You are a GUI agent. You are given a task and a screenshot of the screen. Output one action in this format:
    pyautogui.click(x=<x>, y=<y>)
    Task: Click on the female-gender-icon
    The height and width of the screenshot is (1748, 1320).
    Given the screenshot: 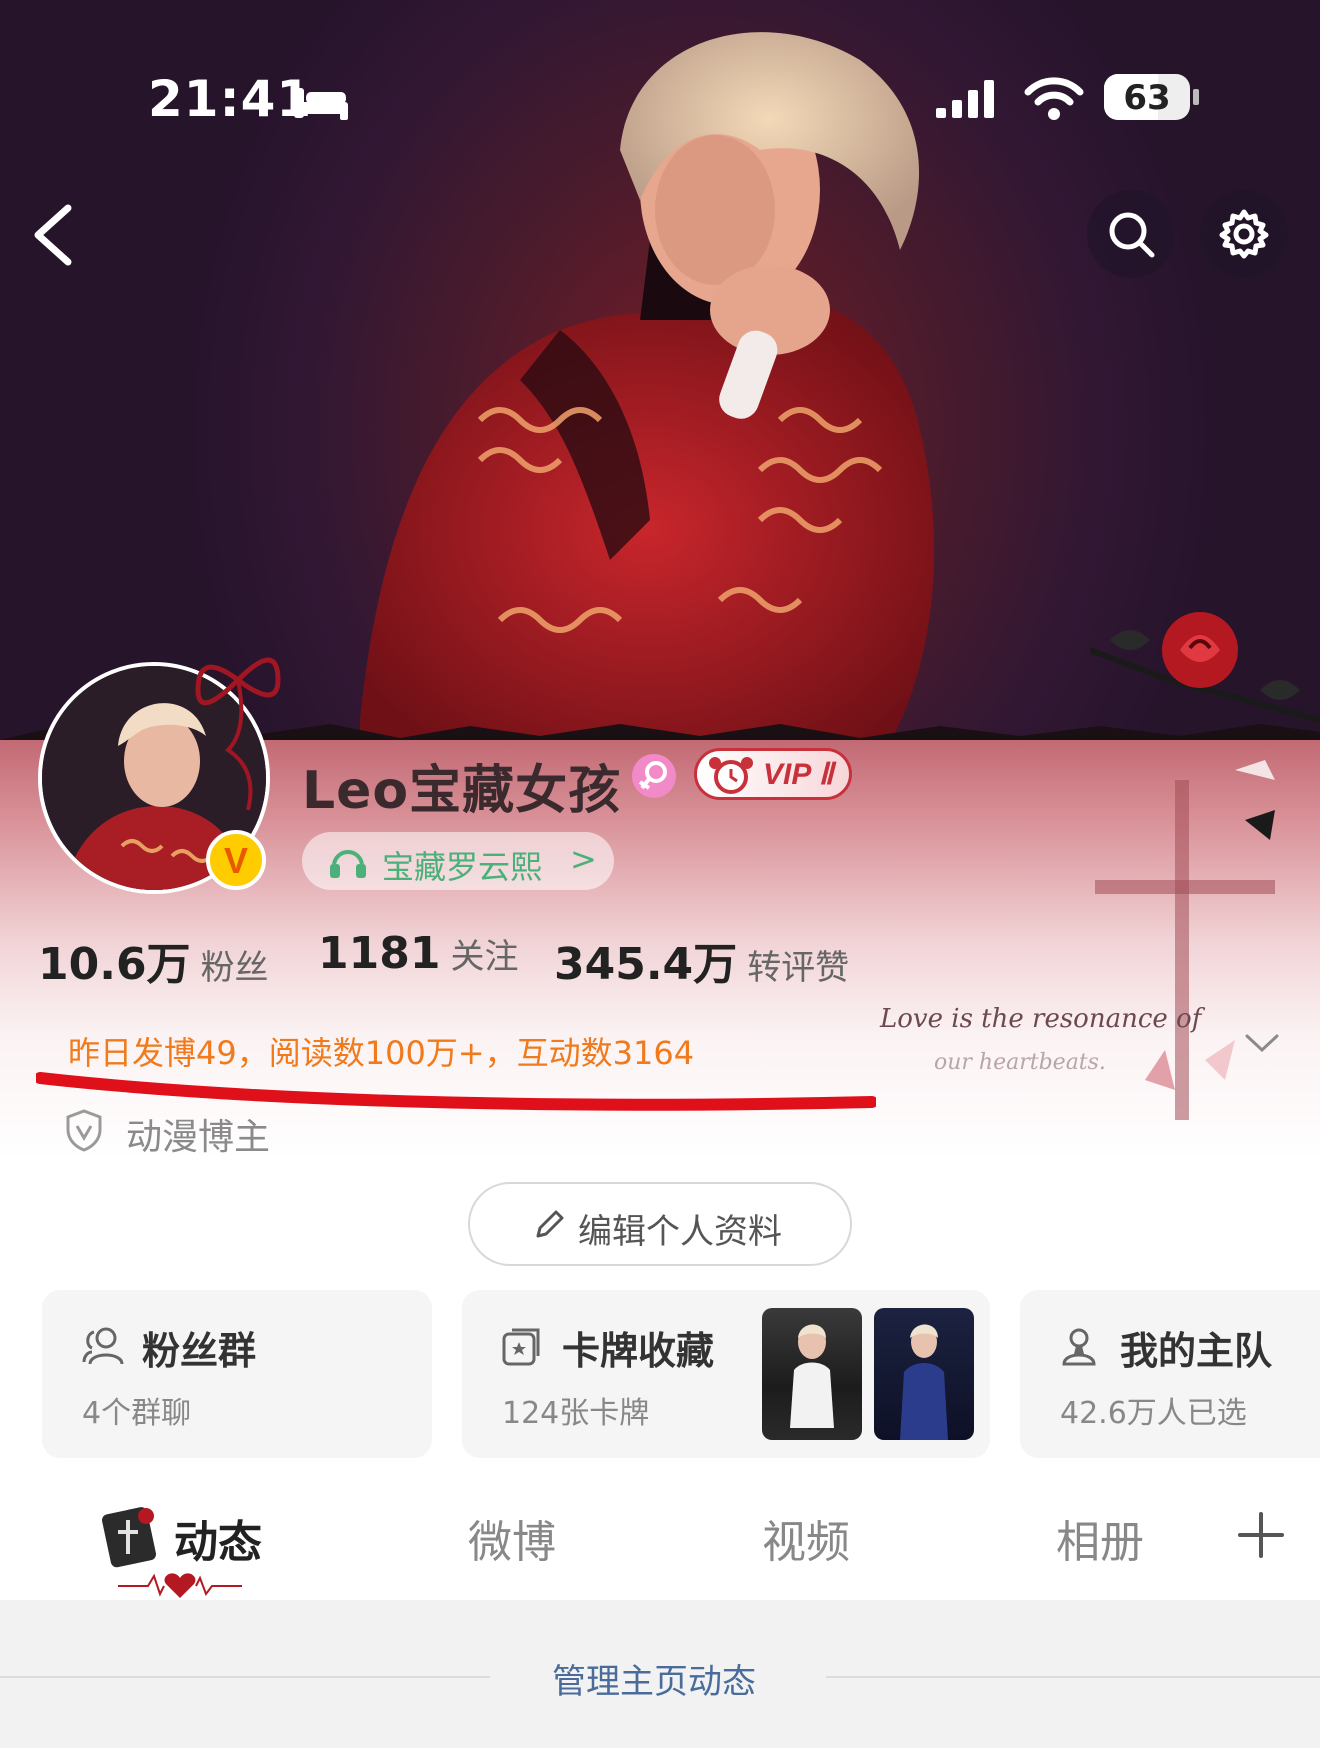 What is the action you would take?
    pyautogui.click(x=654, y=776)
    